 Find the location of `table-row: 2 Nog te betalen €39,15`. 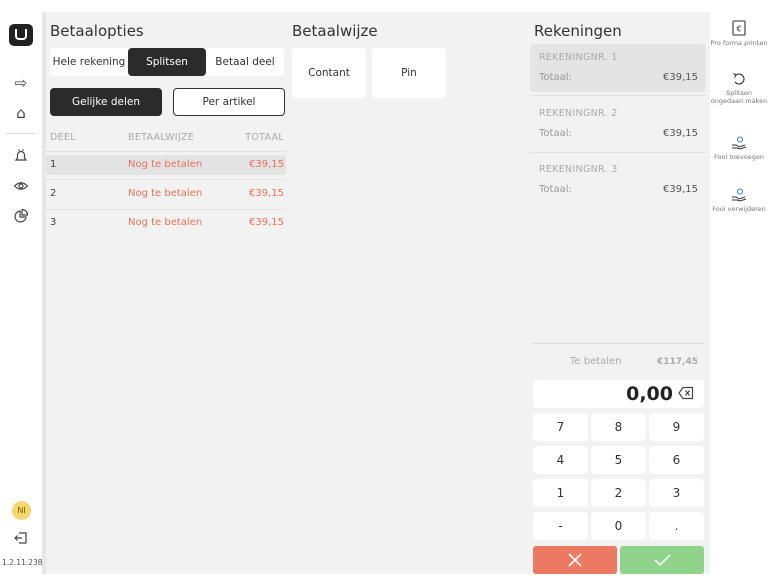

table-row: 2 Nog te betalen €39,15 is located at coordinates (166, 194).